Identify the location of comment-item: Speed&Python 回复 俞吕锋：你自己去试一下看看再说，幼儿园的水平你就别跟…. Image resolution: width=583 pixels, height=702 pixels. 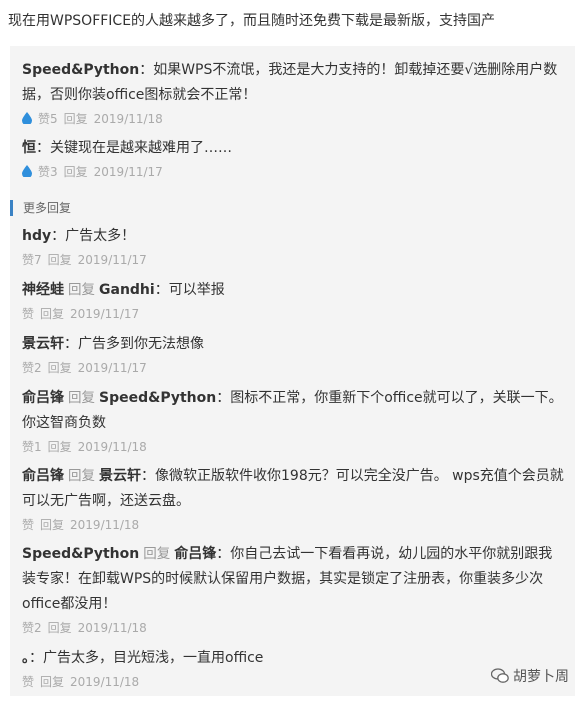
(293, 589).